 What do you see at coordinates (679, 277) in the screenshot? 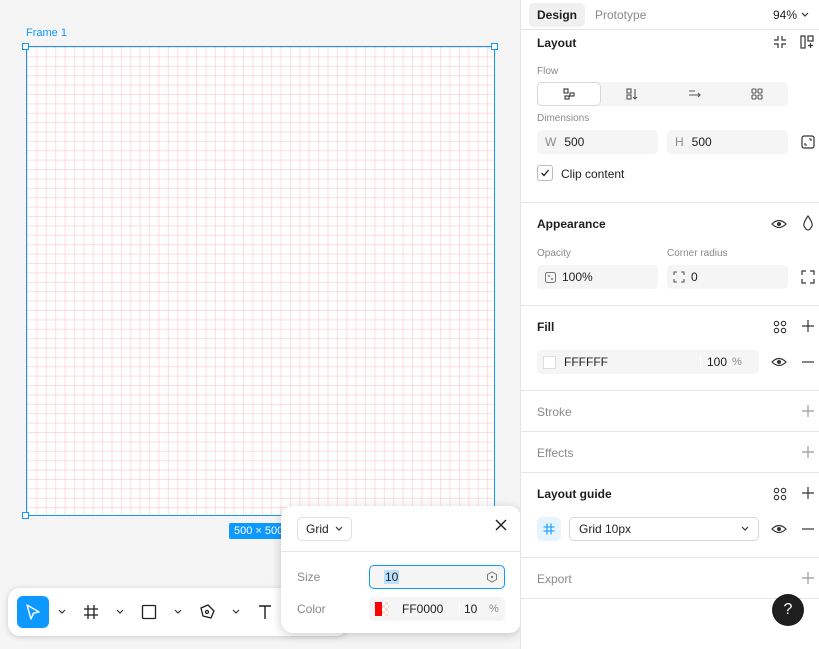
I see `corner-radius-icon` at bounding box center [679, 277].